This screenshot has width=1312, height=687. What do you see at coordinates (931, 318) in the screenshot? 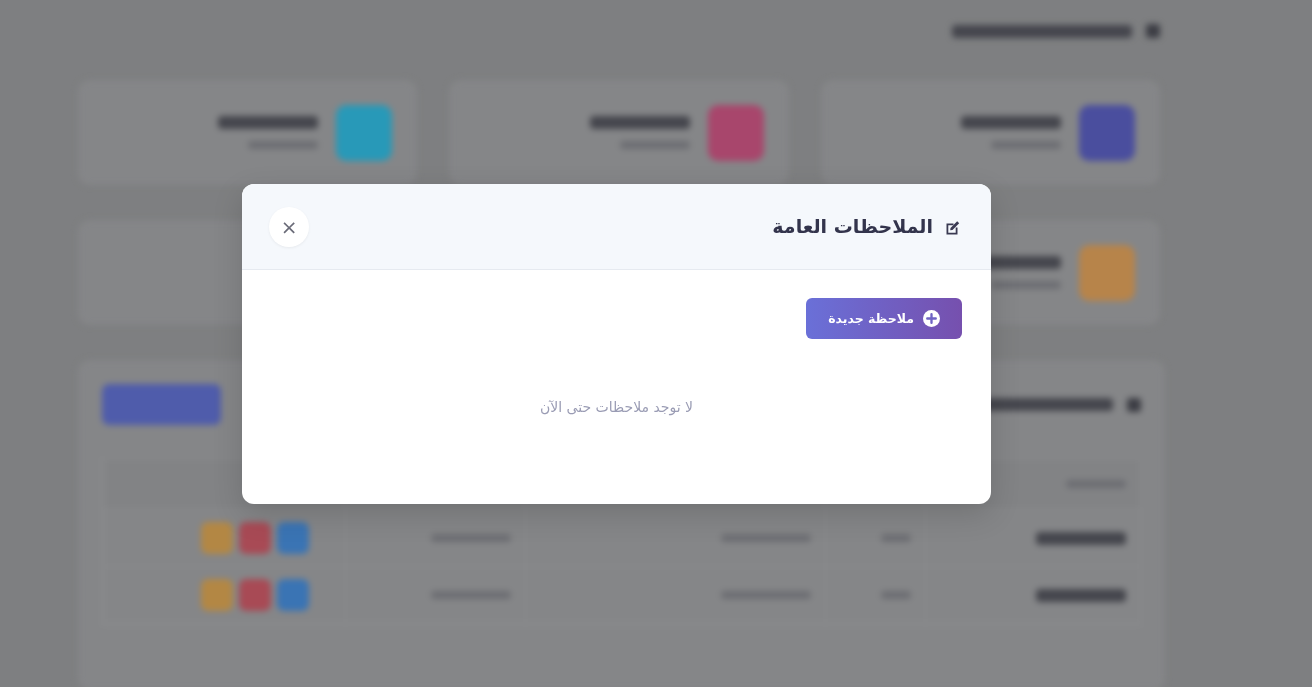
I see `plus-circle-icon` at bounding box center [931, 318].